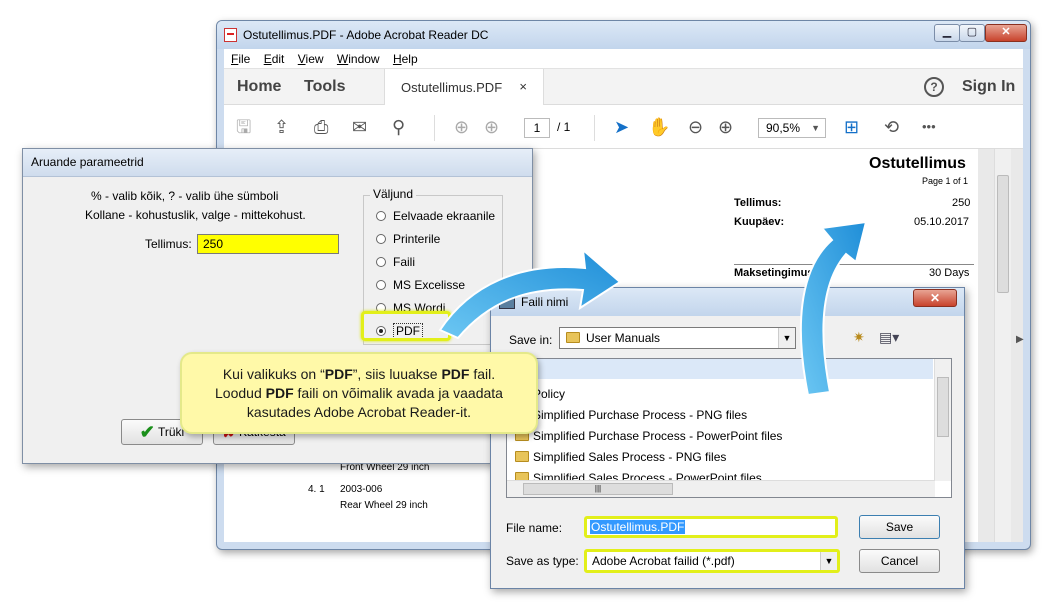 Image resolution: width=1054 pixels, height=613 pixels. I want to click on prev-page-icon: ⊕, so click(461, 127).